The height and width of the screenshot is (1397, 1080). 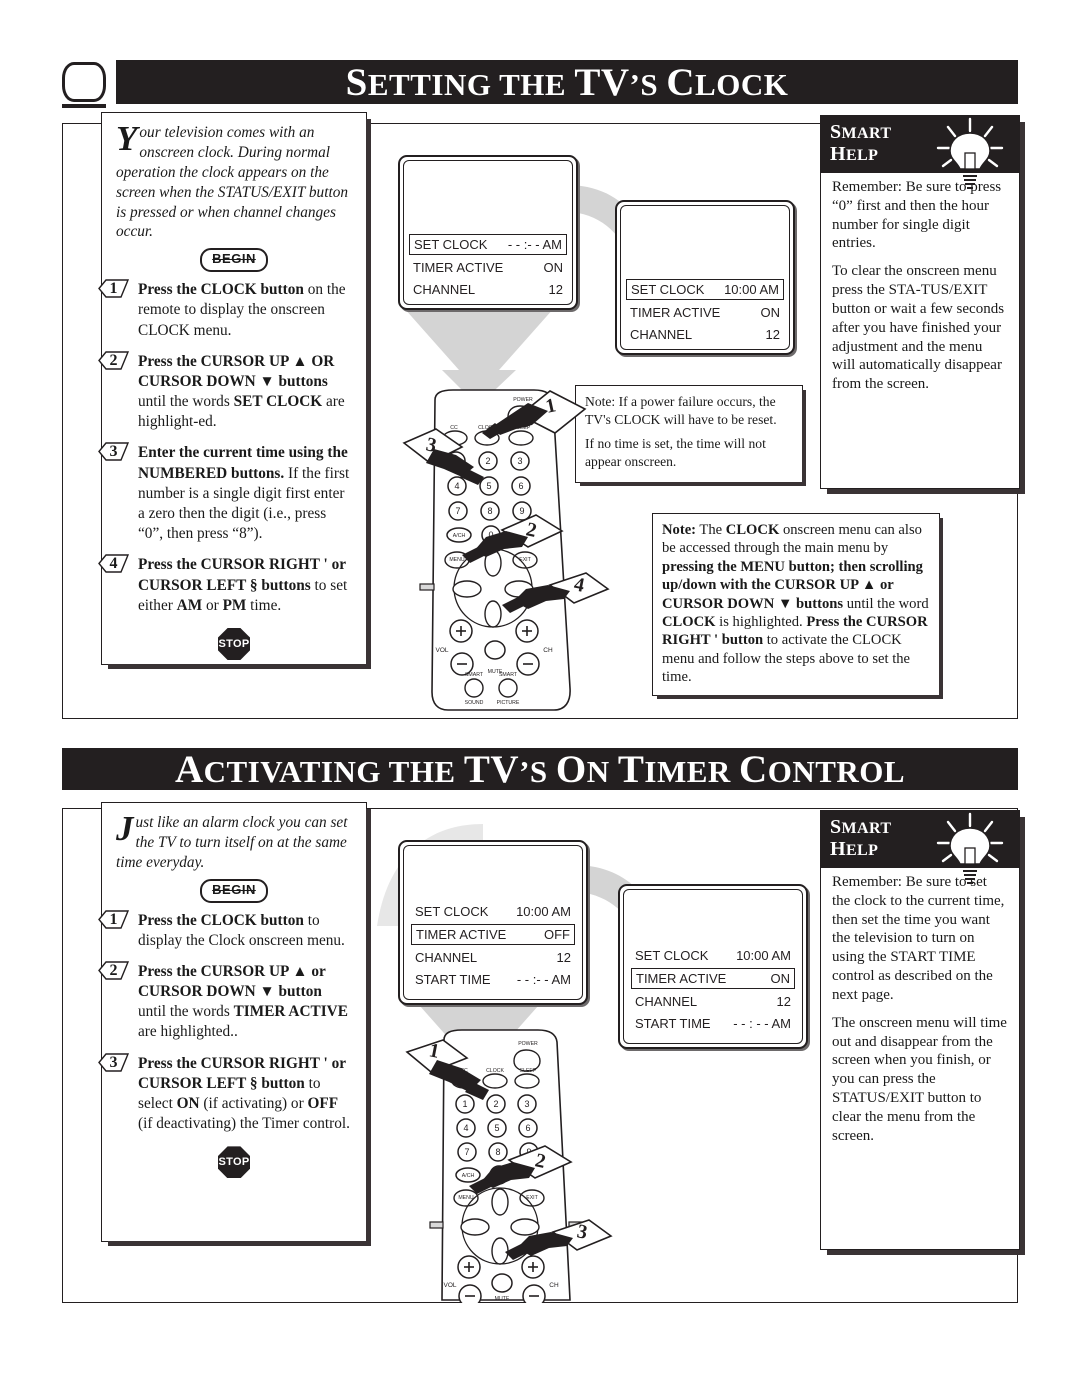 What do you see at coordinates (125, 828) in the screenshot?
I see `drop-cap: J` at bounding box center [125, 828].